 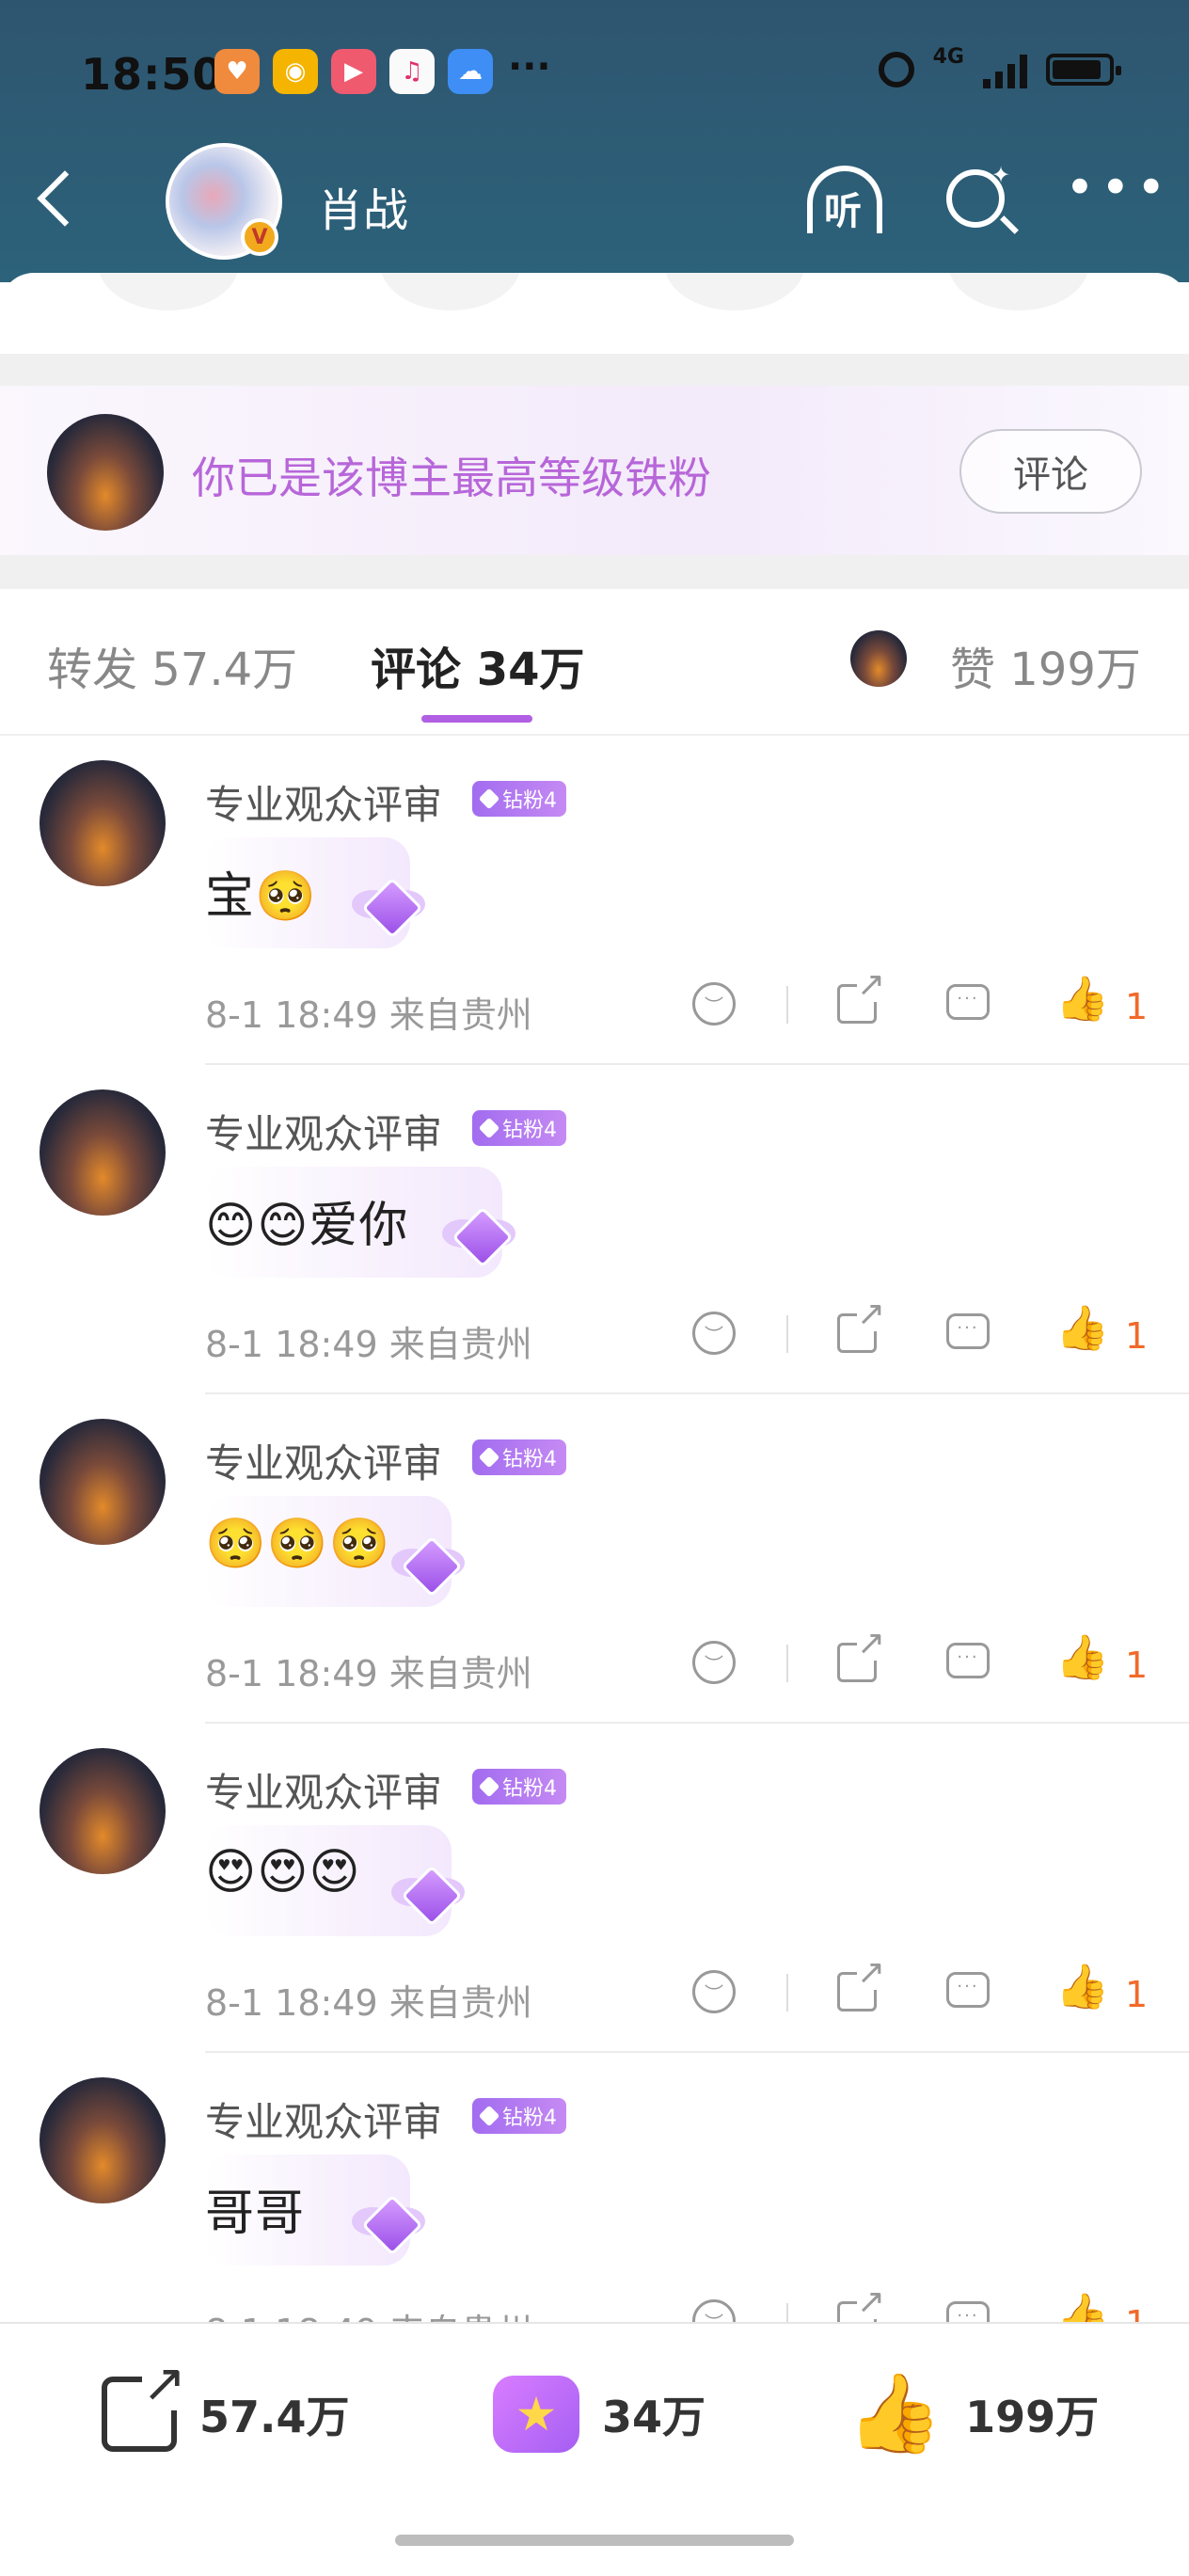 What do you see at coordinates (1001, 175) in the screenshot?
I see `sparkle-icon: ✦` at bounding box center [1001, 175].